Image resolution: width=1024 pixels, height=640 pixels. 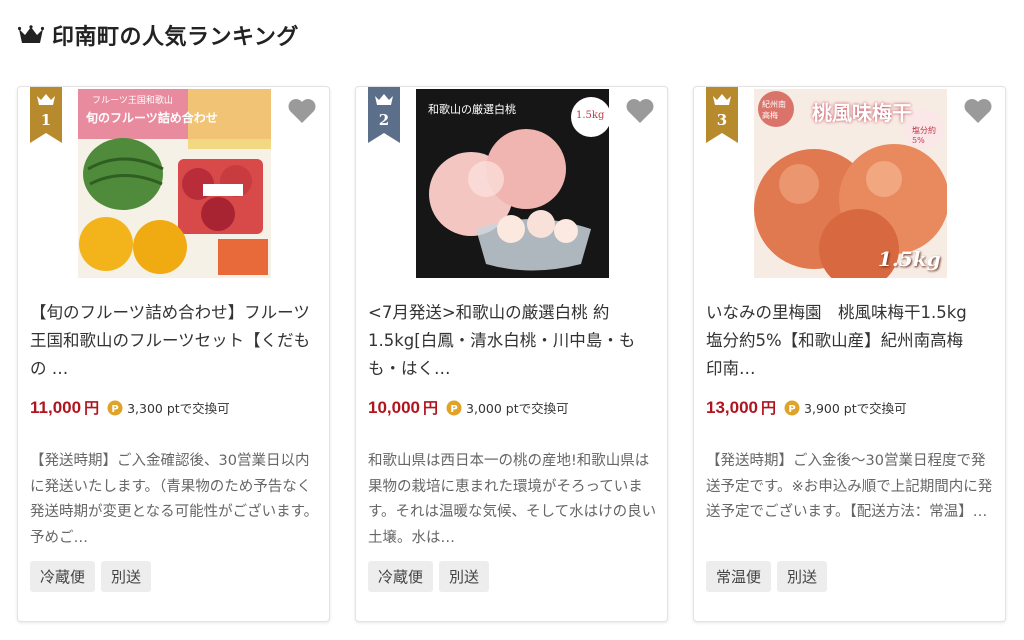 I want to click on rank-badge: 3, so click(x=722, y=115).